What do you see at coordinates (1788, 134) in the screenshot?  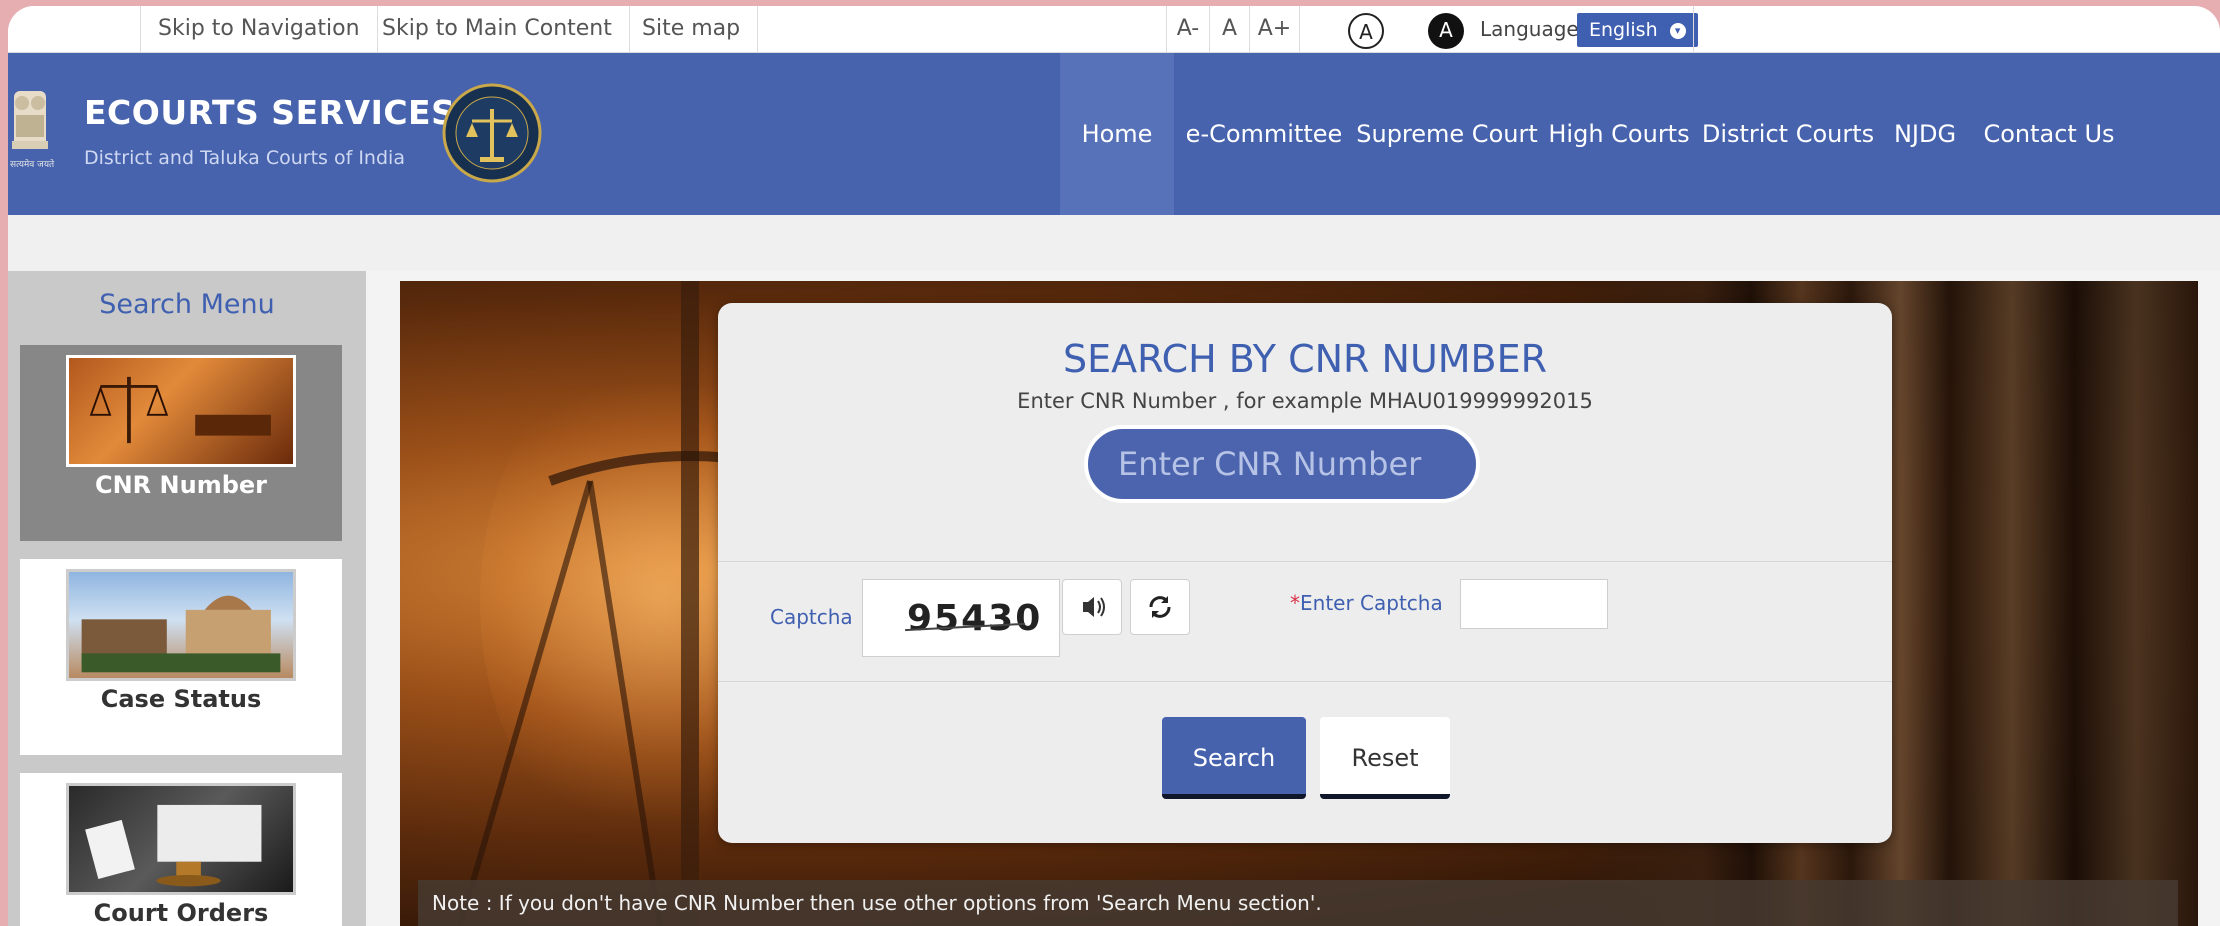 I see `nav-district-courts: District Courts` at bounding box center [1788, 134].